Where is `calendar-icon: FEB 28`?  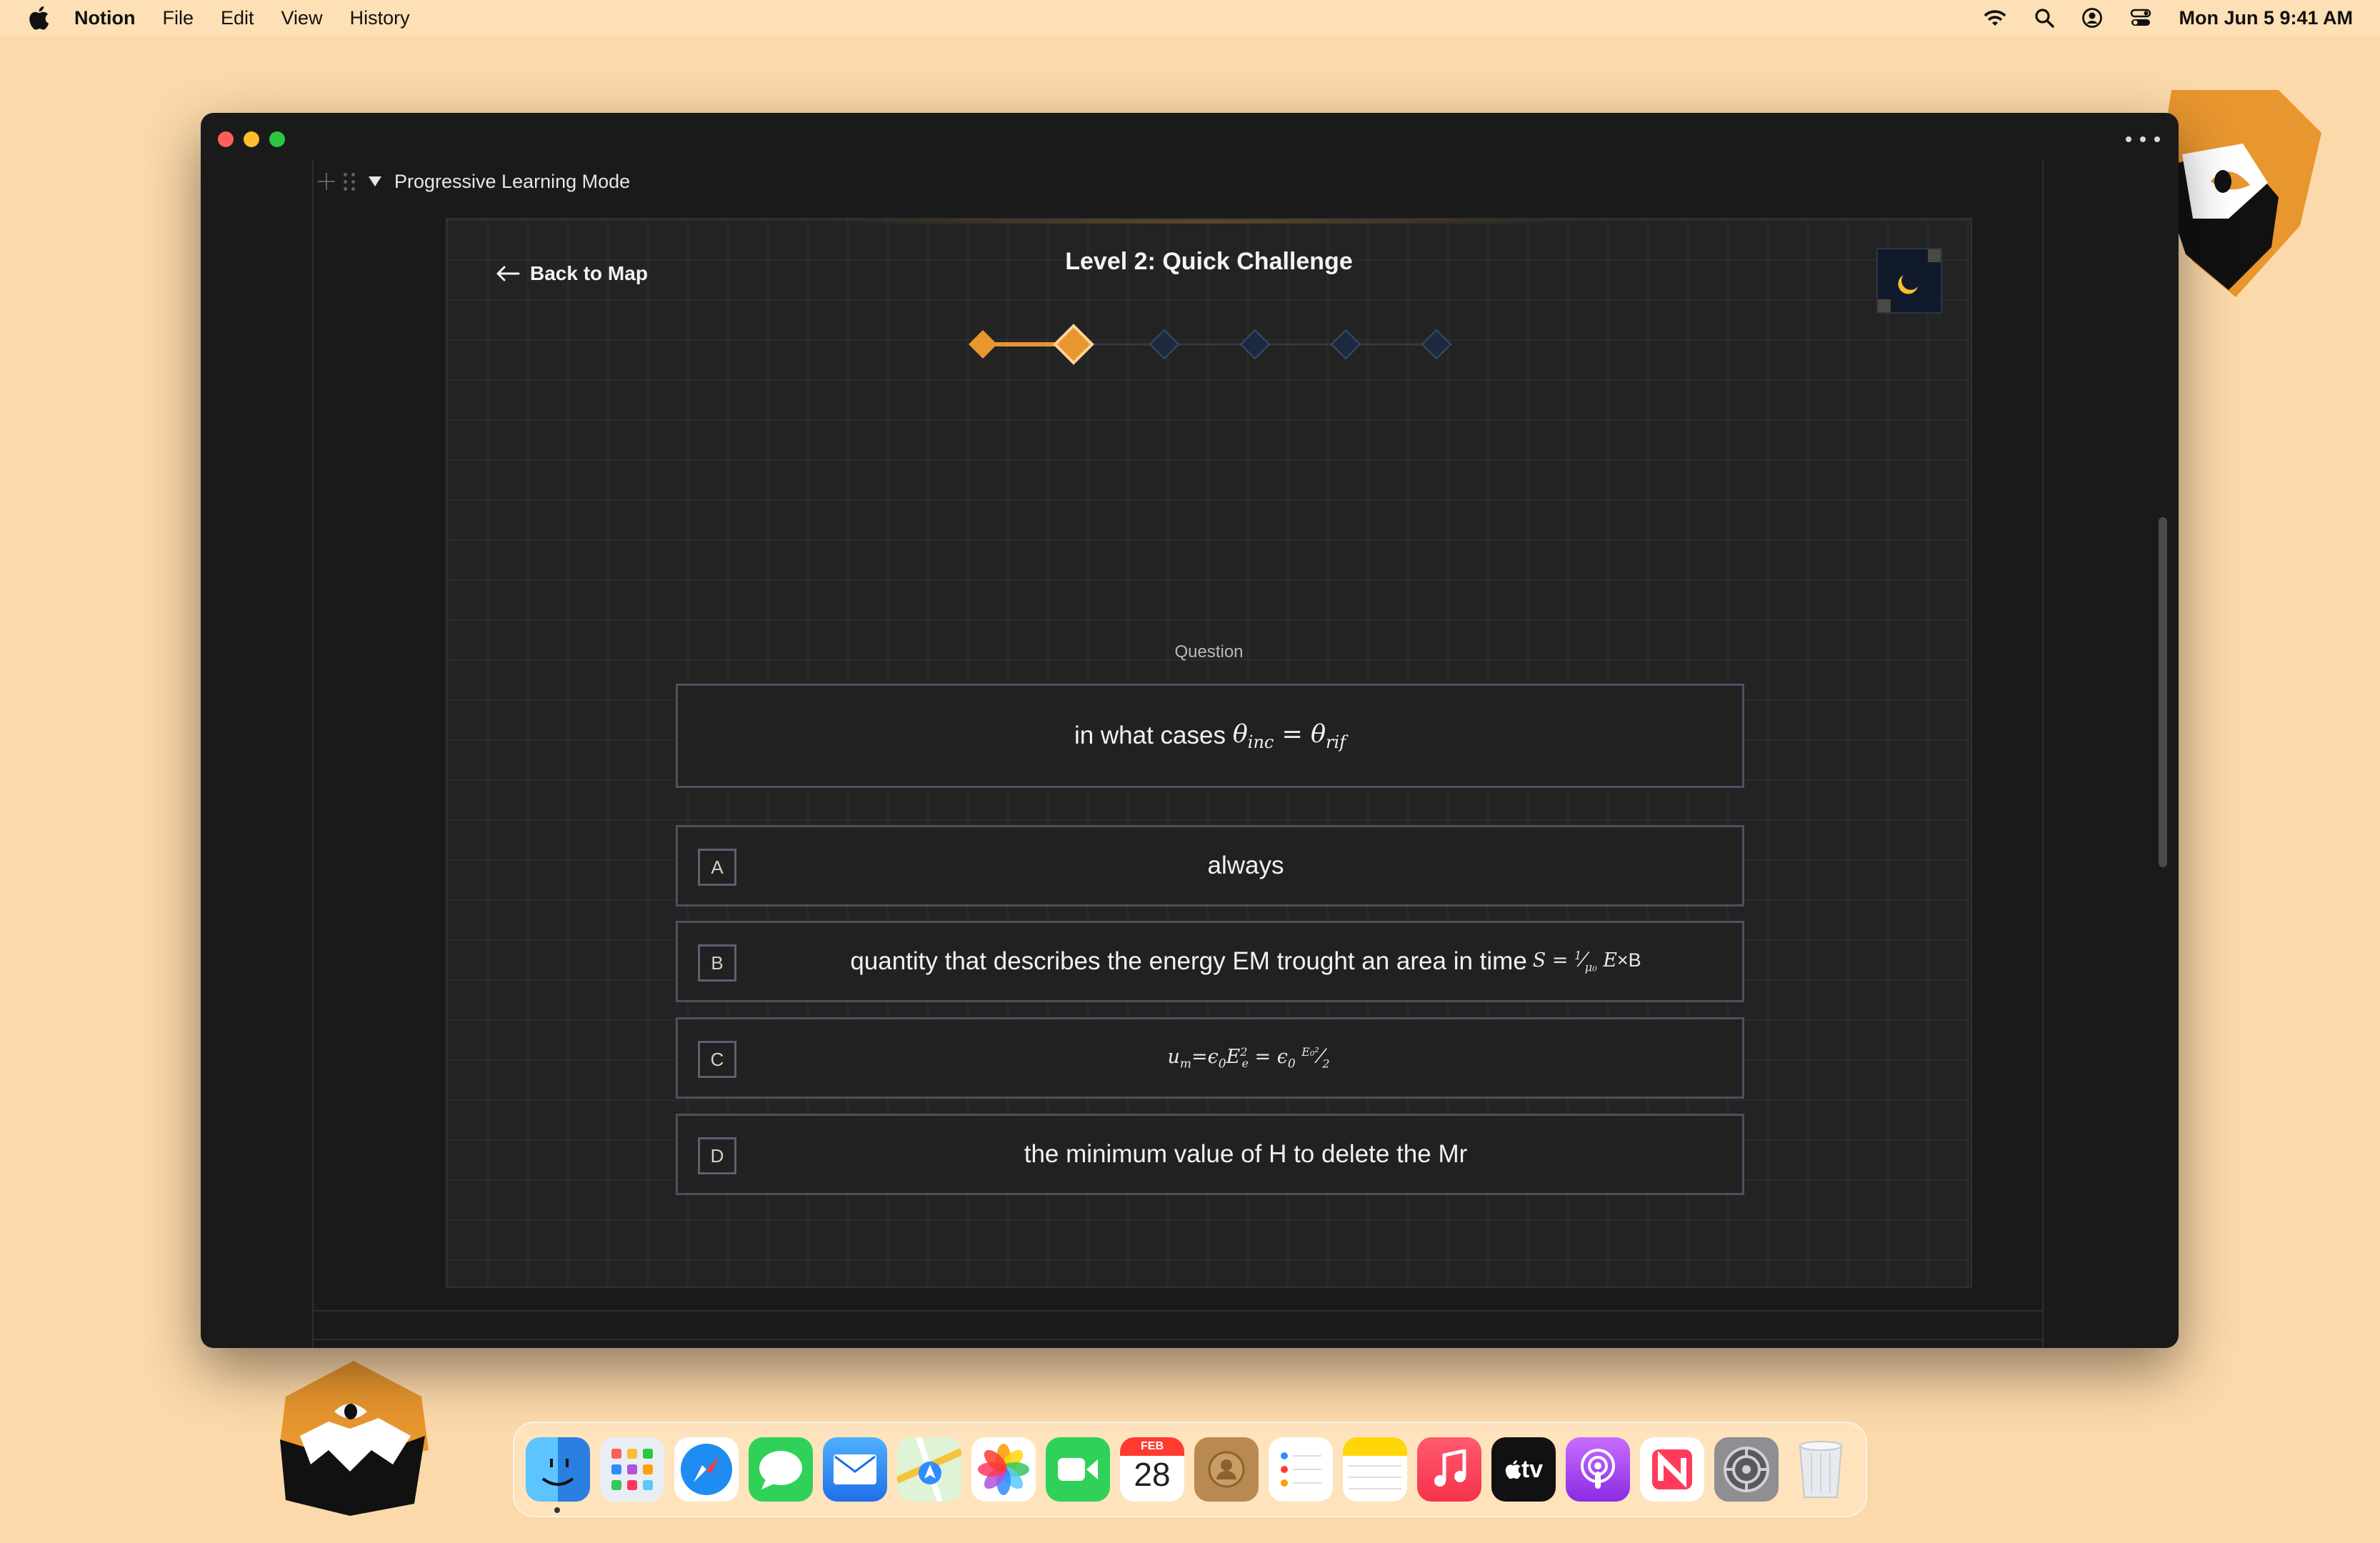
calendar-icon: FEB 28 is located at coordinates (1152, 1470).